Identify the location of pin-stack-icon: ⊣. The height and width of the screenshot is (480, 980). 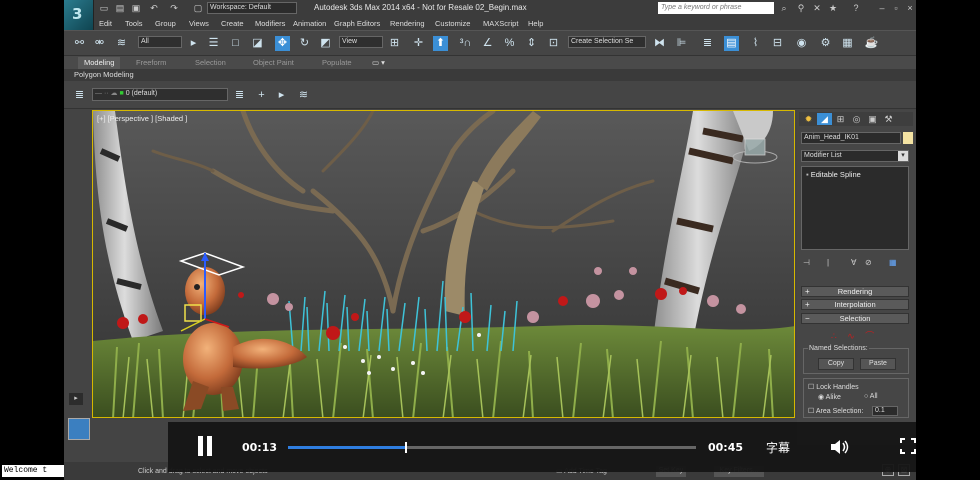
(806, 262).